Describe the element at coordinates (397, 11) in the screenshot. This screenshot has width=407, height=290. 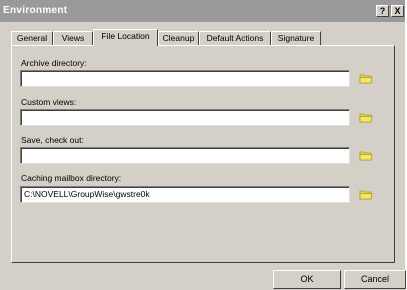
I see `close-button: X` at that location.